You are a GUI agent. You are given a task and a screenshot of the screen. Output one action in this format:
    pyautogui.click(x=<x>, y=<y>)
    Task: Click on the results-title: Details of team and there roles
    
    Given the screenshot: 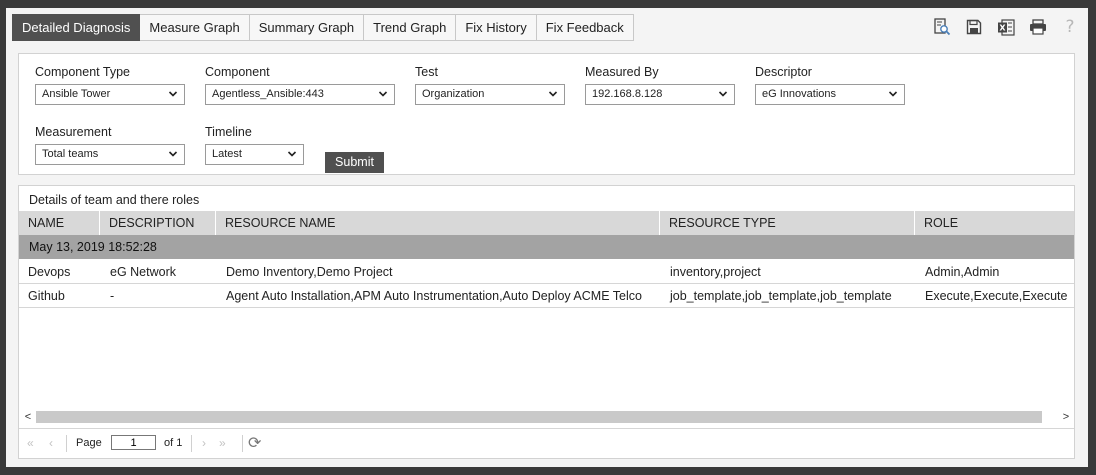 What is the action you would take?
    pyautogui.click(x=114, y=200)
    